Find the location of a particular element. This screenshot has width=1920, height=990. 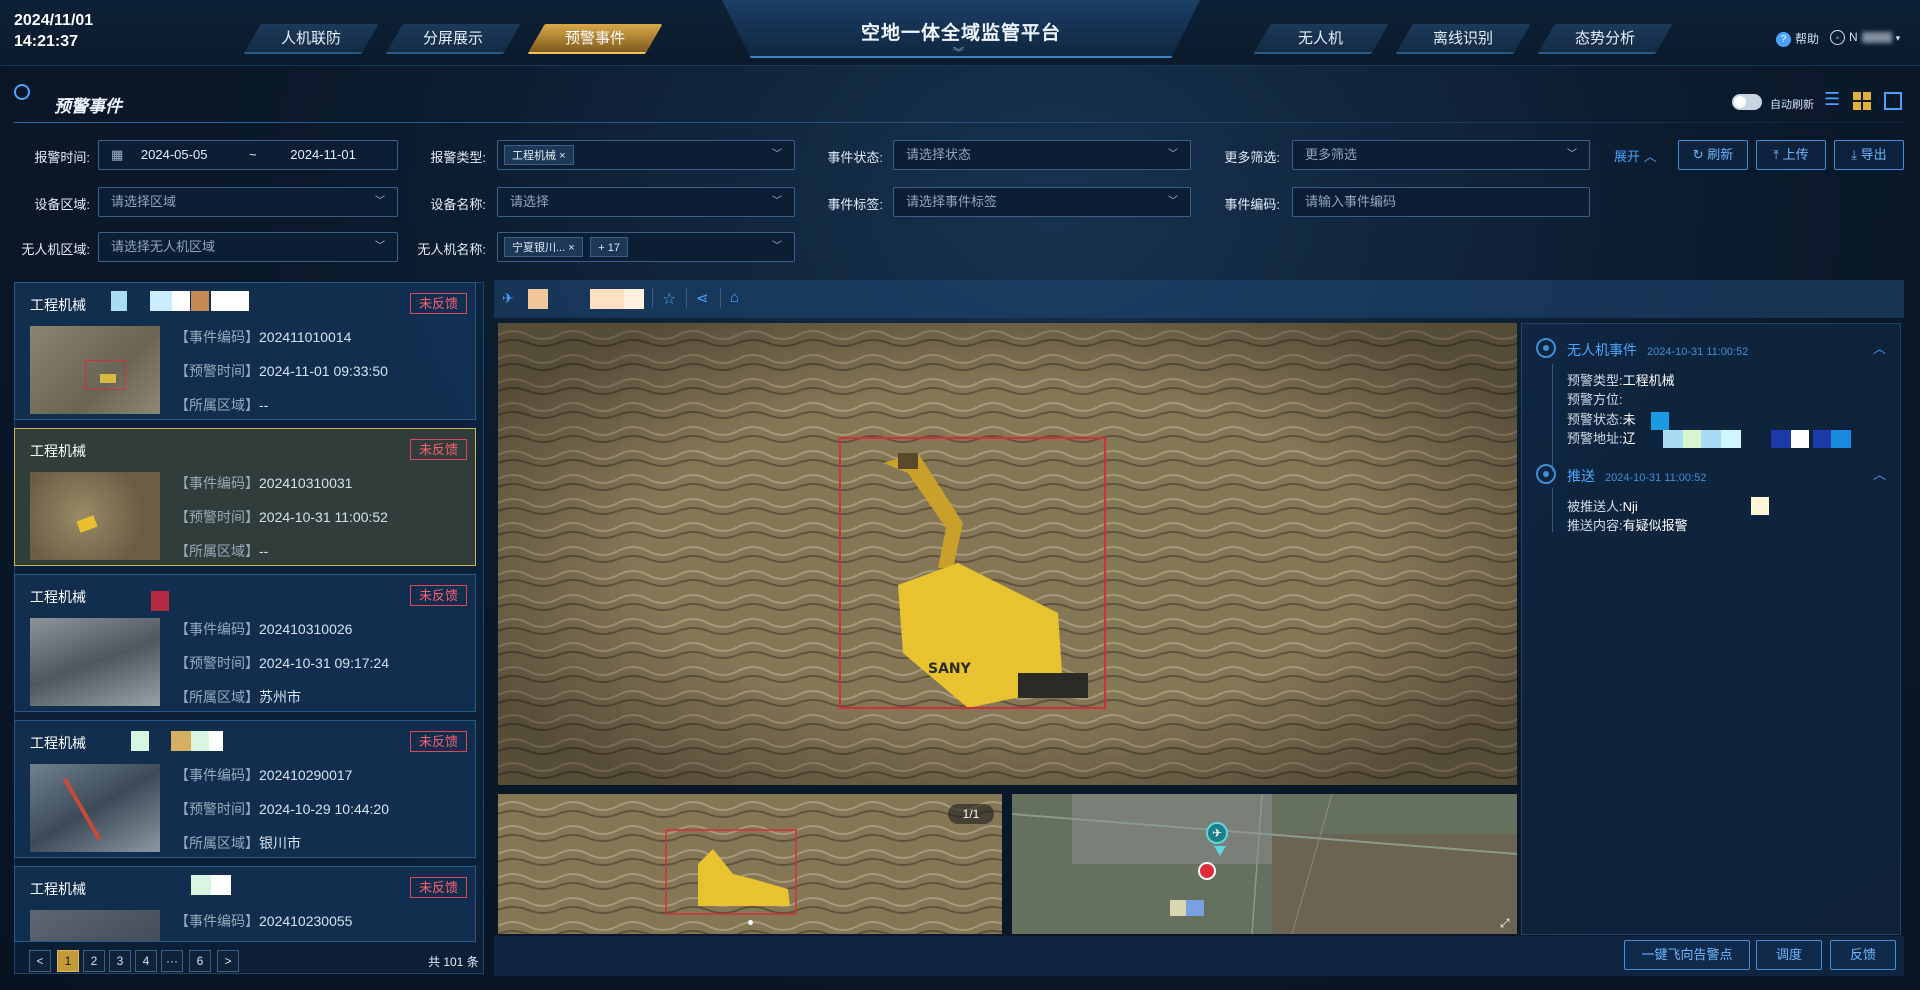

uav-region-select: 请选择无人机区域 ﹀ is located at coordinates (248, 247).